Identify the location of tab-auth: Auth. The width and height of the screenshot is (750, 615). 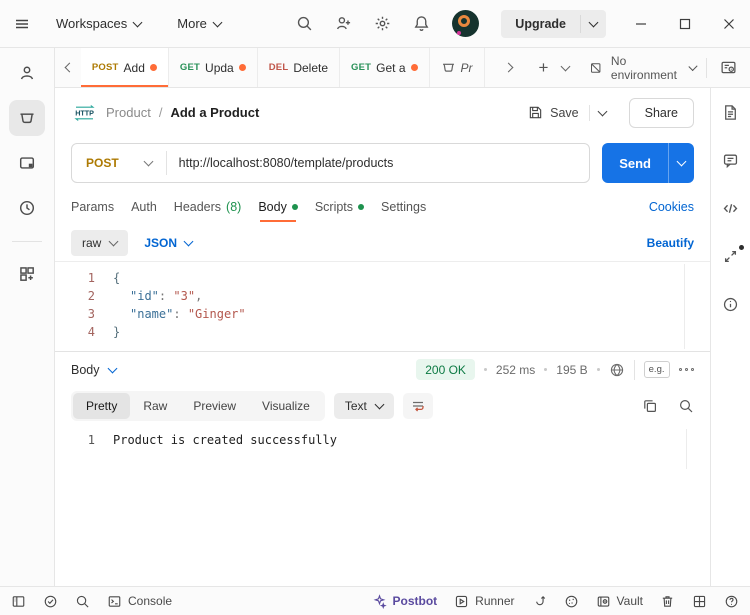
(144, 207).